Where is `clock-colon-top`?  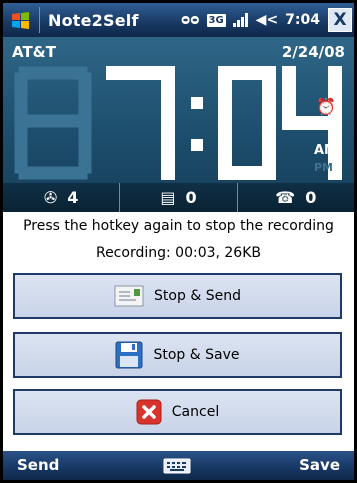 clock-colon-top is located at coordinates (197, 103).